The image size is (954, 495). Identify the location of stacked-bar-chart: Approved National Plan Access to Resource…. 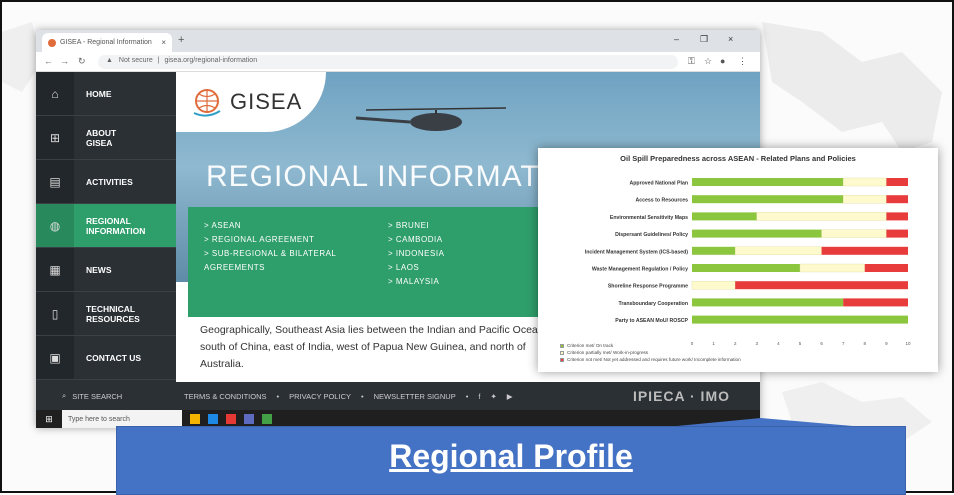
(748, 261).